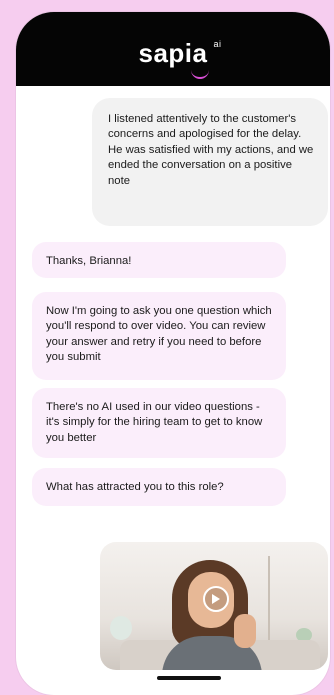 This screenshot has height=695, width=334. I want to click on app-header: sapia ai, so click(173, 49).